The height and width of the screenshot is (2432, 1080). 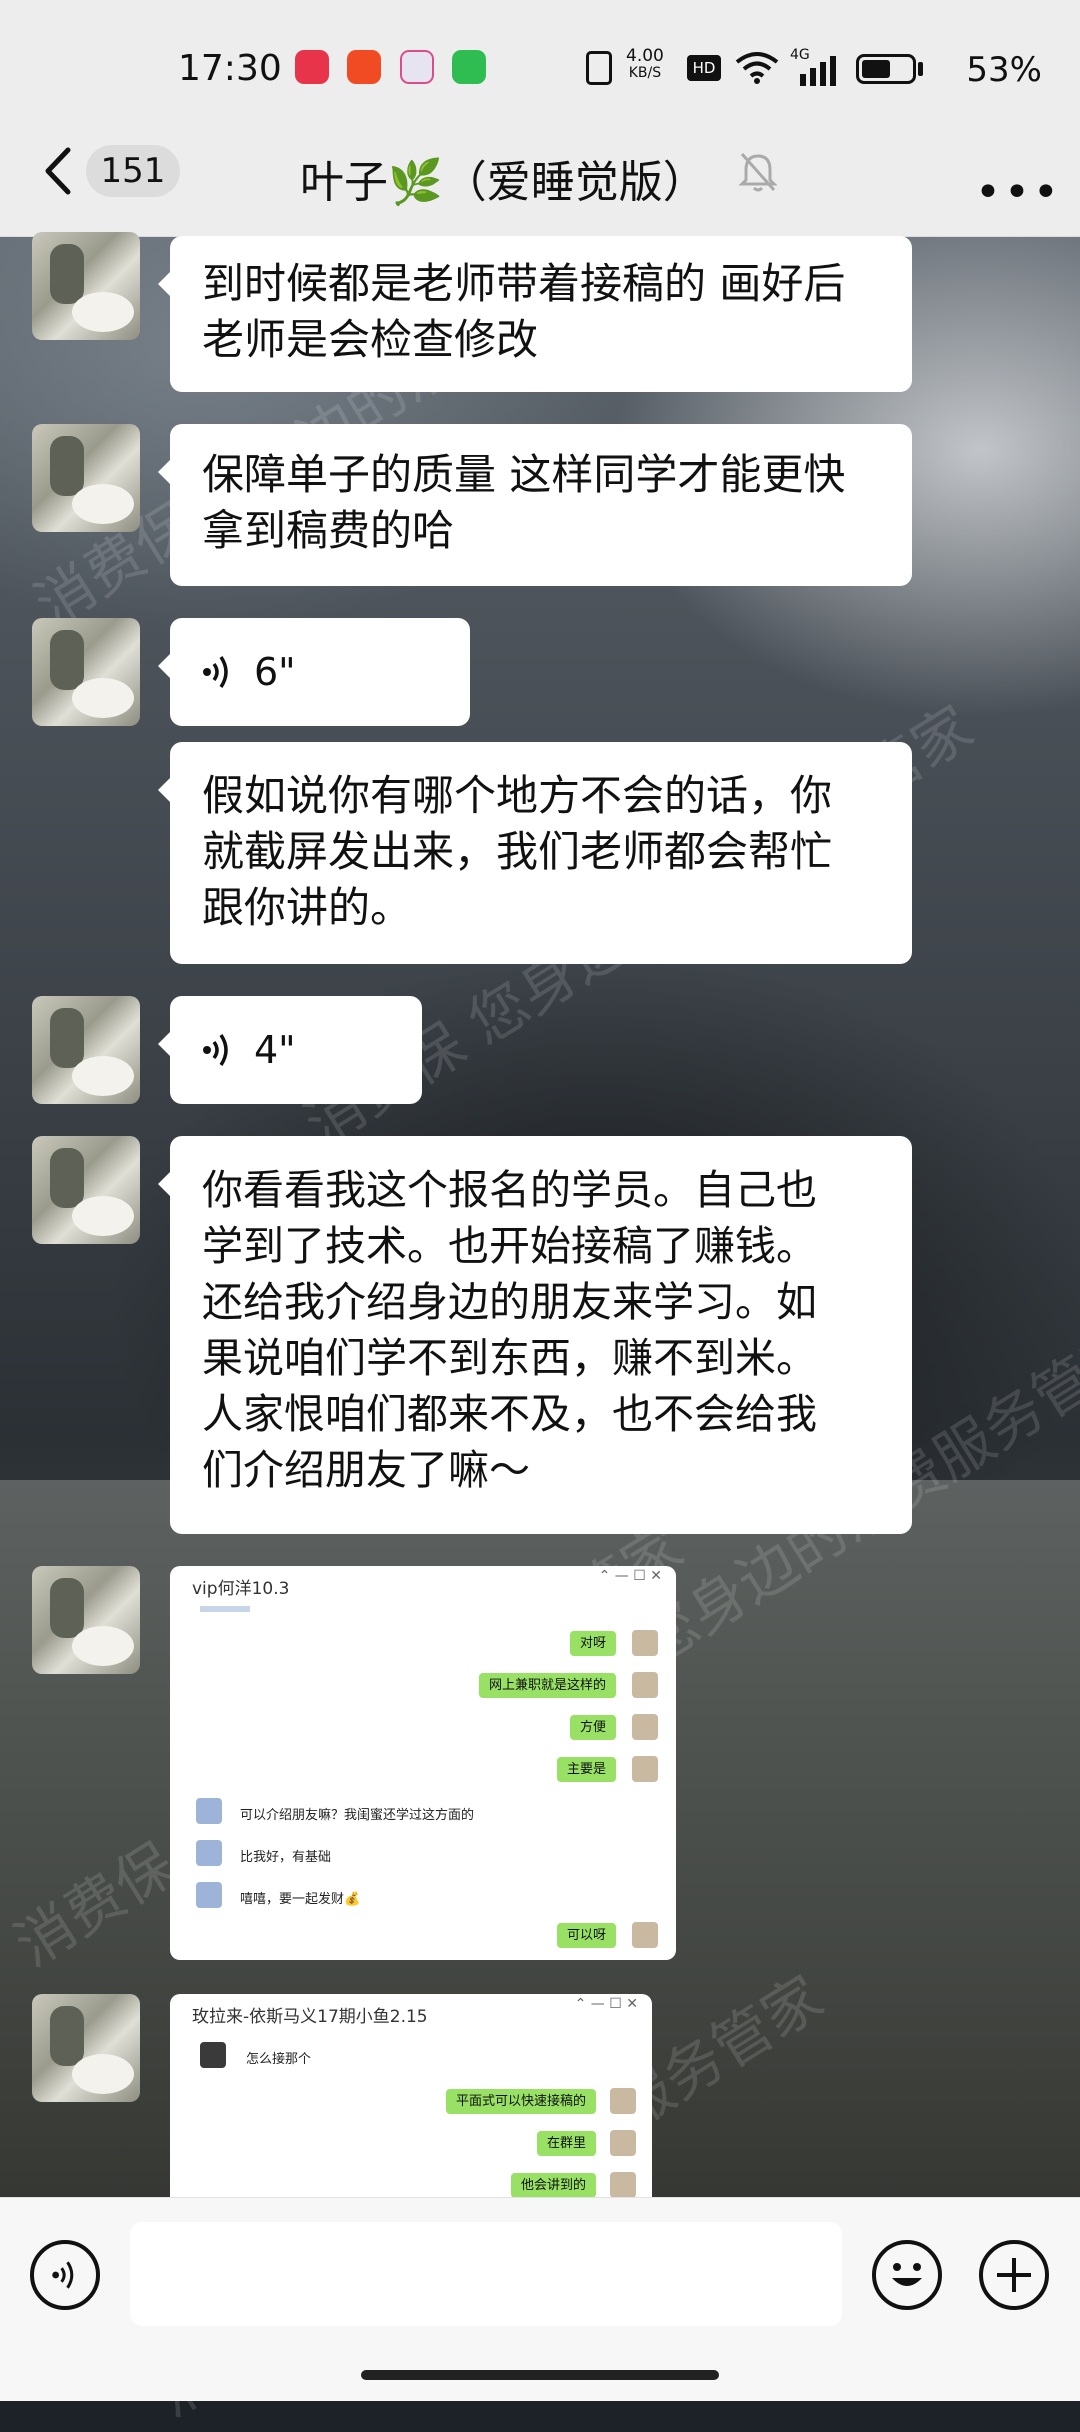 I want to click on plus-button, so click(x=1014, y=2275).